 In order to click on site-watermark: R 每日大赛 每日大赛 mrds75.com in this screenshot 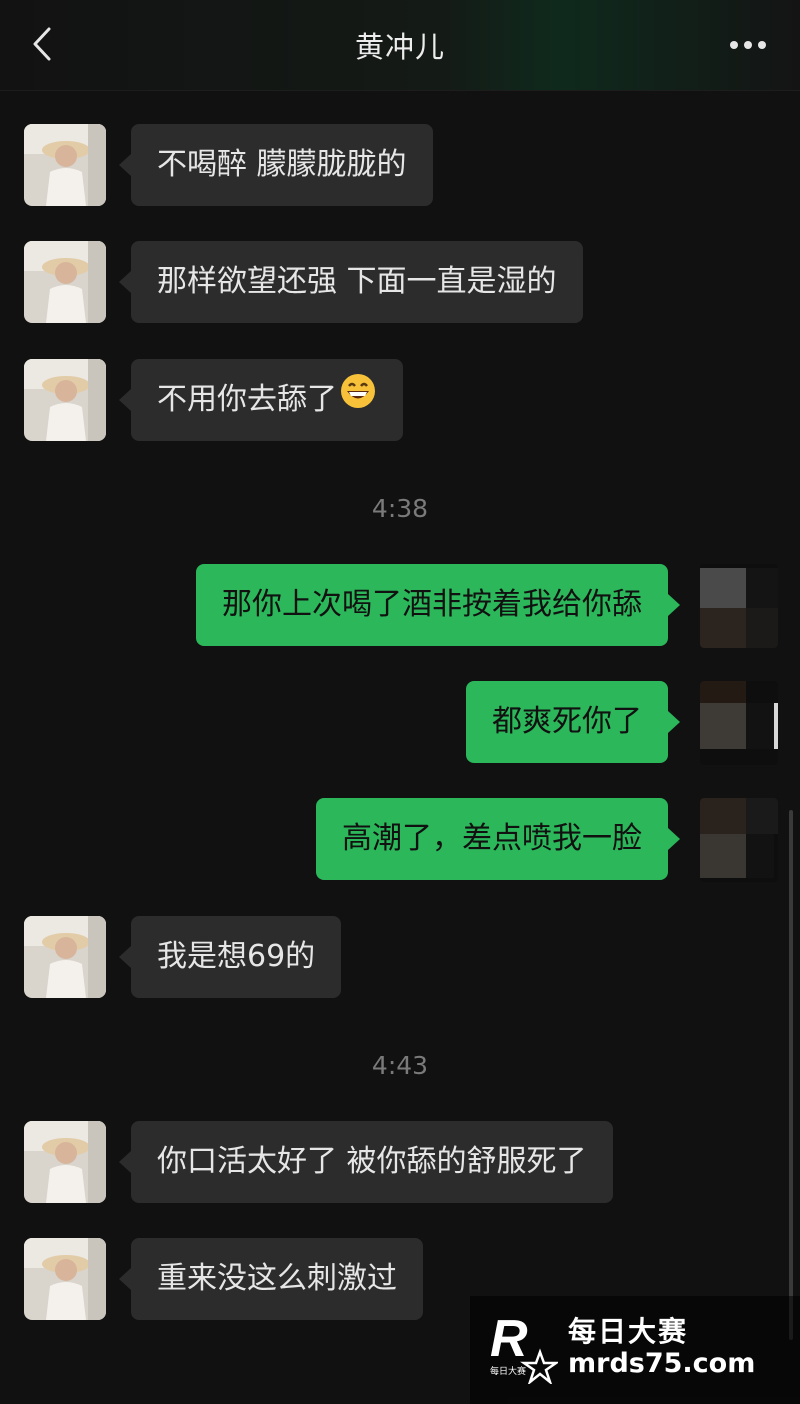, I will do `click(635, 1350)`.